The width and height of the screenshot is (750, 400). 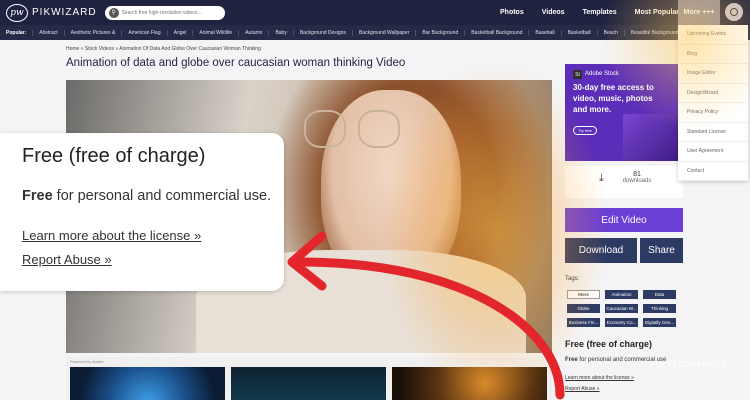 What do you see at coordinates (654, 32) in the screenshot?
I see `category-link: Beautiful Background` at bounding box center [654, 32].